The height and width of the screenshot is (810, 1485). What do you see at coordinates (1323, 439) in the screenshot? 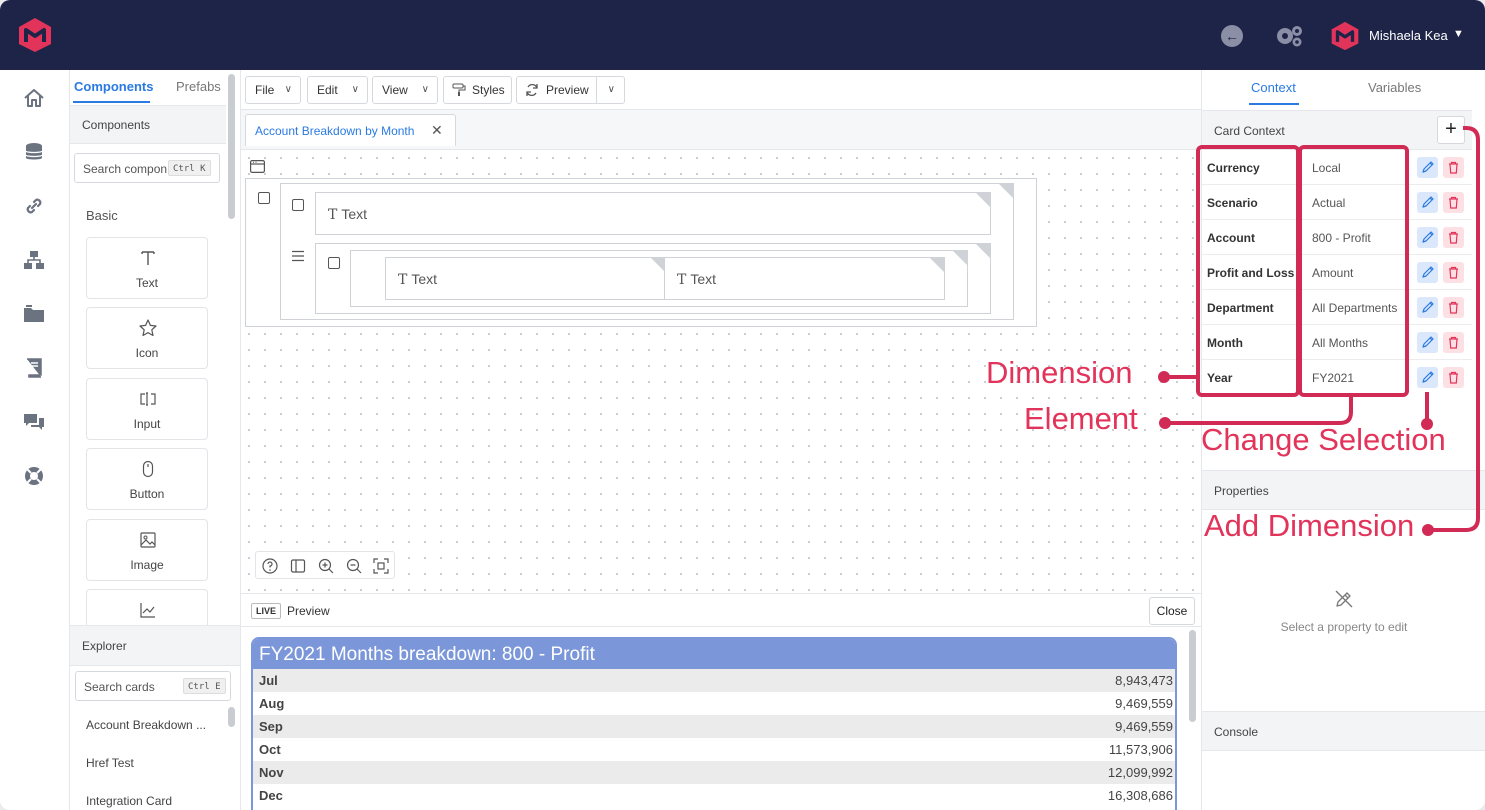
I see `change-selection-annotation: Change Selection` at bounding box center [1323, 439].